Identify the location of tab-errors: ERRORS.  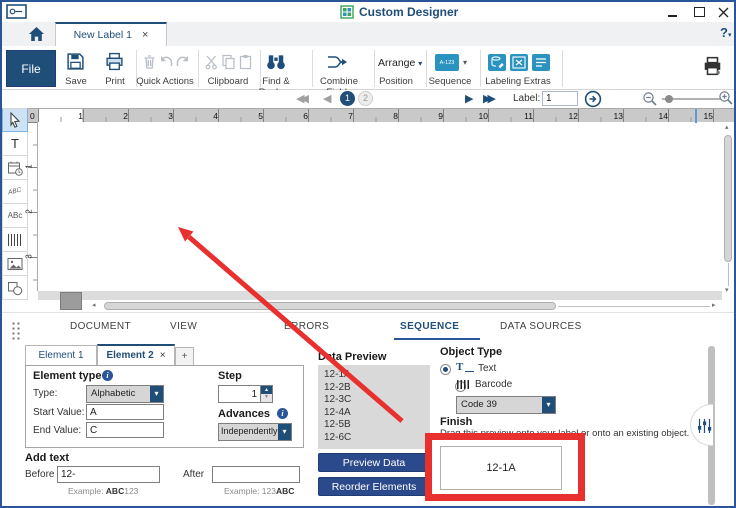
(306, 326).